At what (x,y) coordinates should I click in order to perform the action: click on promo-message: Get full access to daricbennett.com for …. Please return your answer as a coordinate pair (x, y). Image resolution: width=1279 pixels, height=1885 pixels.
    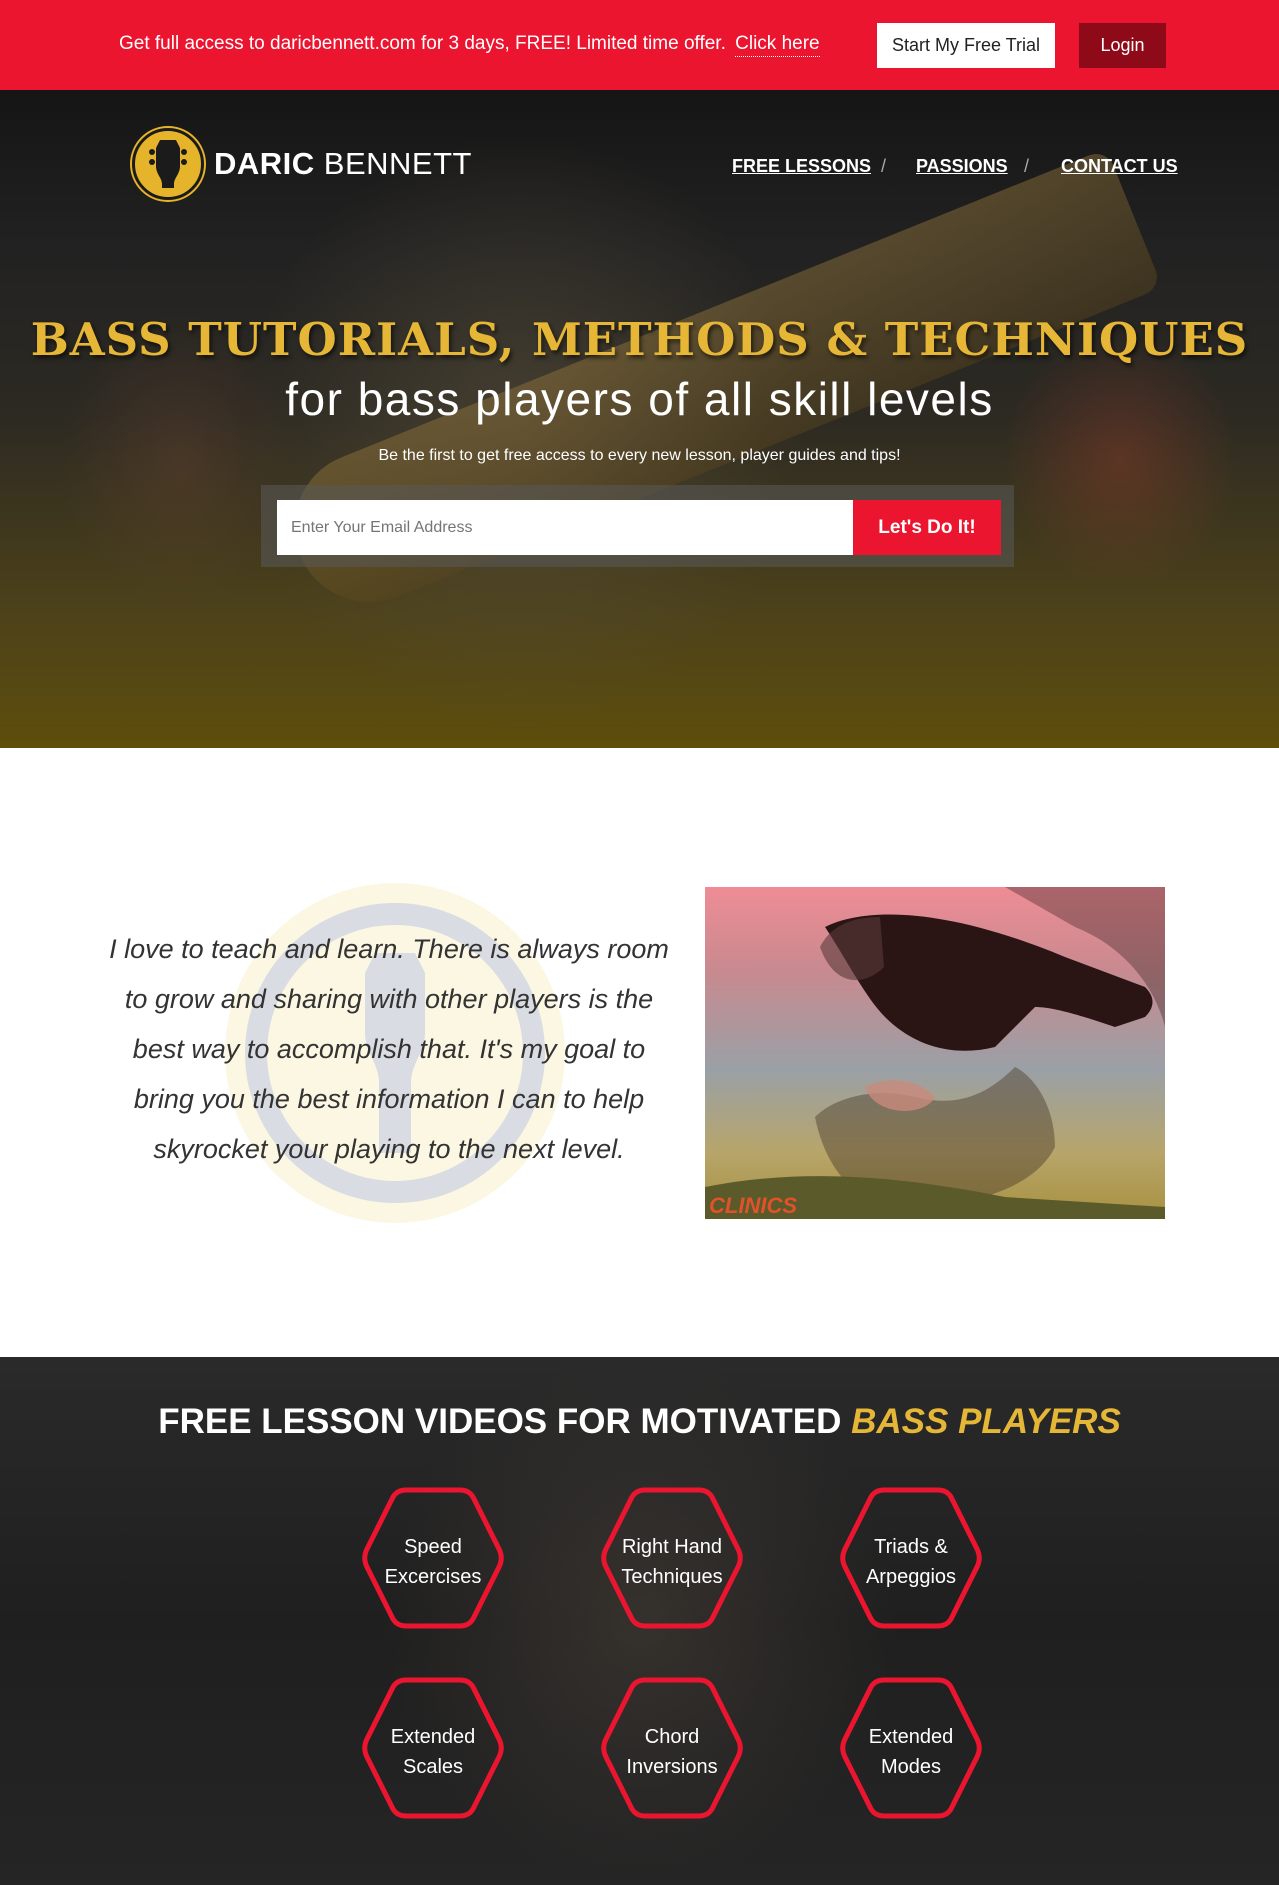
    Looking at the image, I should click on (469, 45).